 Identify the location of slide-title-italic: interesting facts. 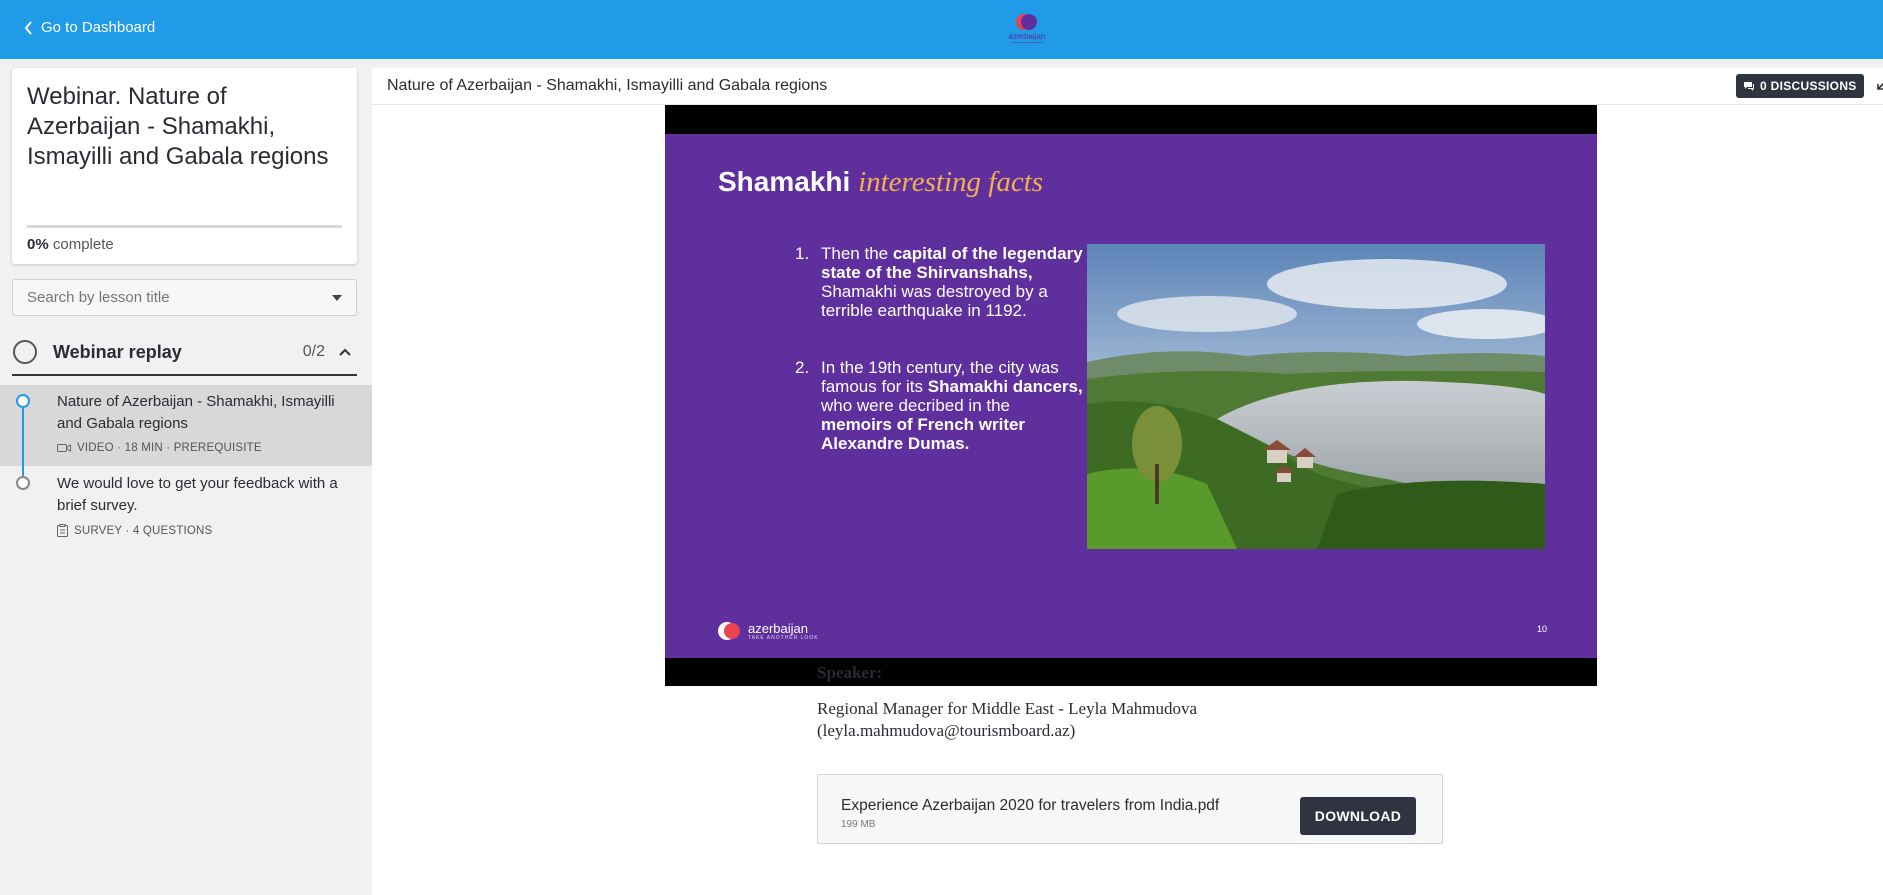
(951, 182).